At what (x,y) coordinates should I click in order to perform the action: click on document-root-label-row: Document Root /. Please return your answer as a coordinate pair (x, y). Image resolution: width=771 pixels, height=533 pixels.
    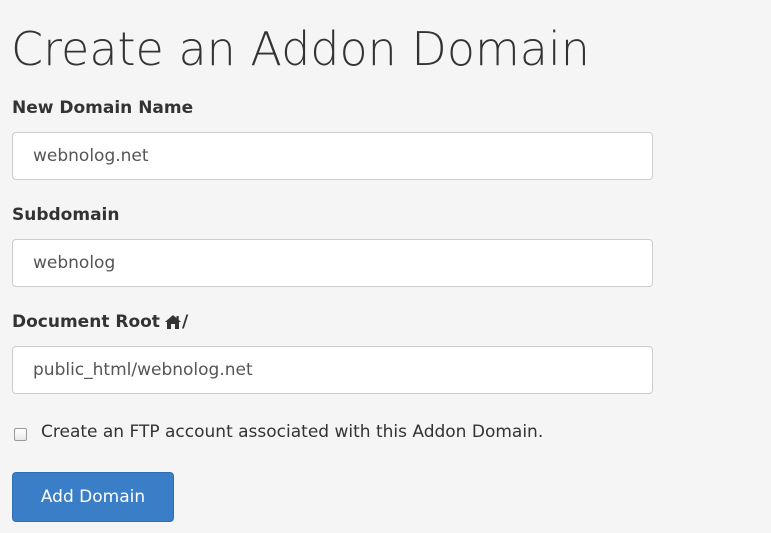
    Looking at the image, I should click on (100, 323).